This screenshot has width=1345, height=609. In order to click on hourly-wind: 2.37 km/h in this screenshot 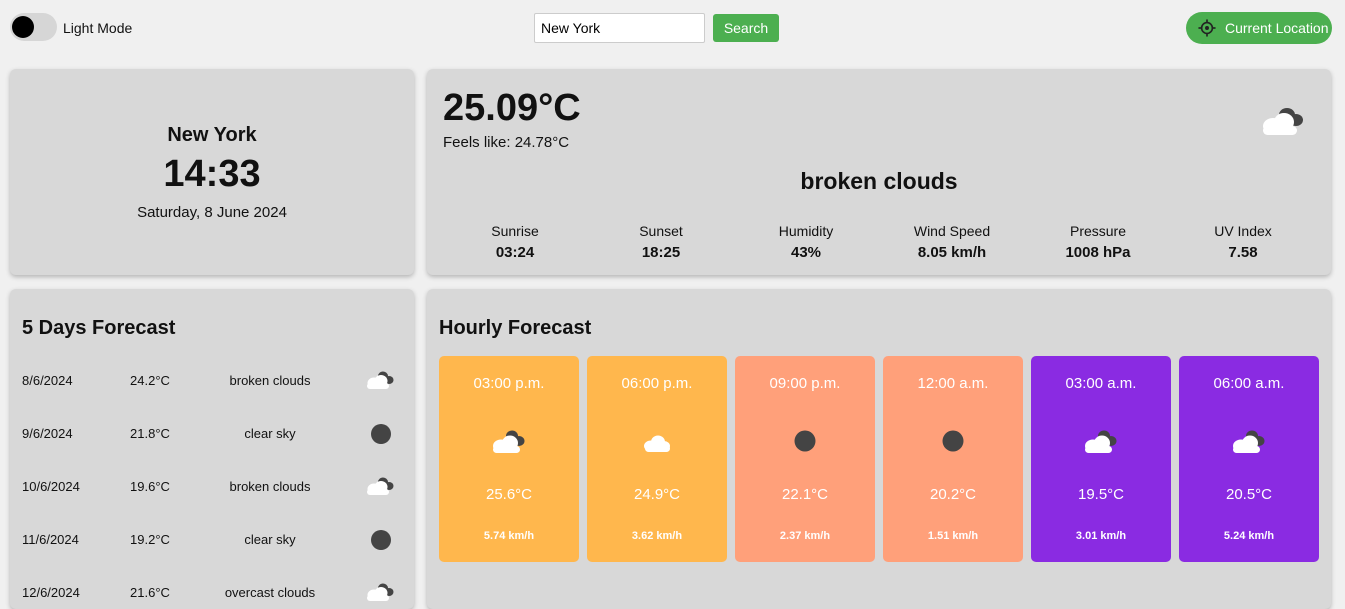, I will do `click(805, 536)`.